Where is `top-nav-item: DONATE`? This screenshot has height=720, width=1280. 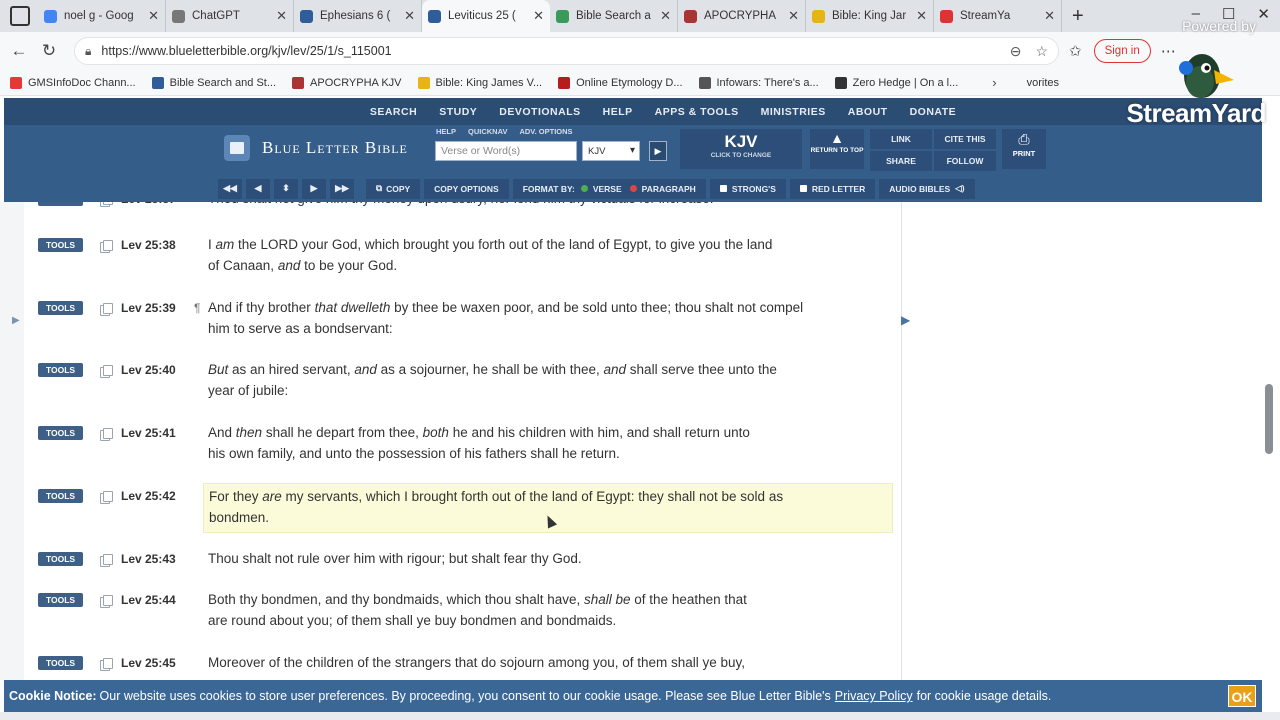 top-nav-item: DONATE is located at coordinates (933, 112).